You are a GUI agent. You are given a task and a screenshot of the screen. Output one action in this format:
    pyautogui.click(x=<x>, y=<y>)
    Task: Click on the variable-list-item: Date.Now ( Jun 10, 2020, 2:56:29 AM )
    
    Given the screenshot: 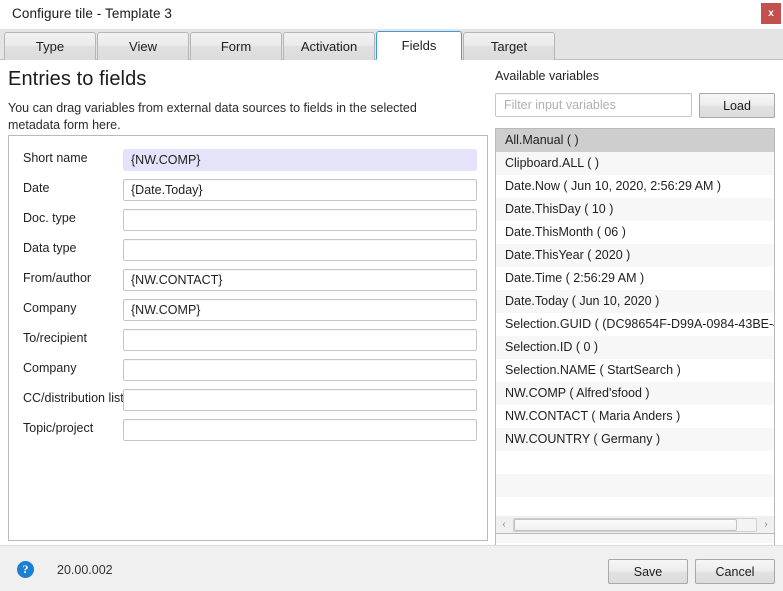 What is the action you would take?
    pyautogui.click(x=635, y=186)
    